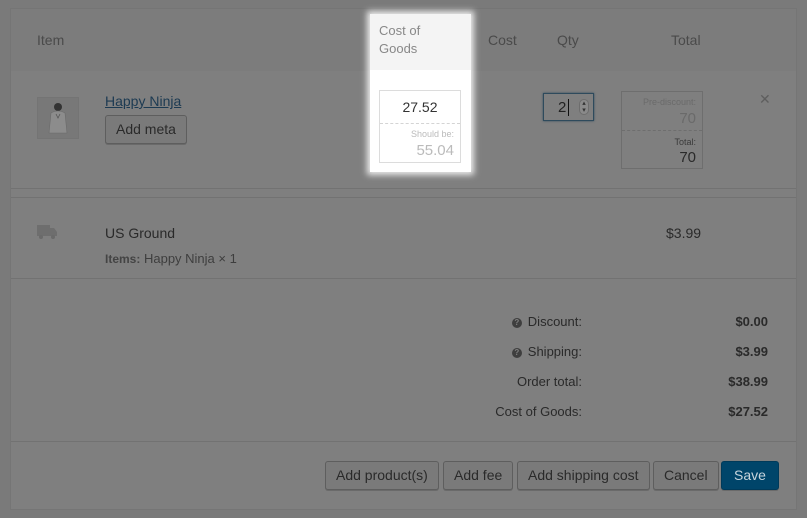  I want to click on should-be-label: Should be:, so click(432, 134).